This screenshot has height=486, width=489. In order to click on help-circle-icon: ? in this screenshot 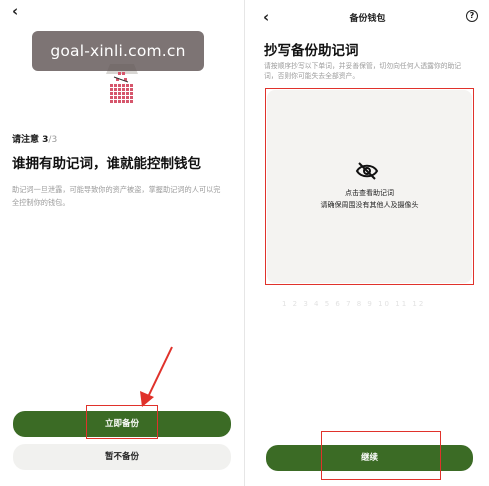, I will do `click(472, 16)`.